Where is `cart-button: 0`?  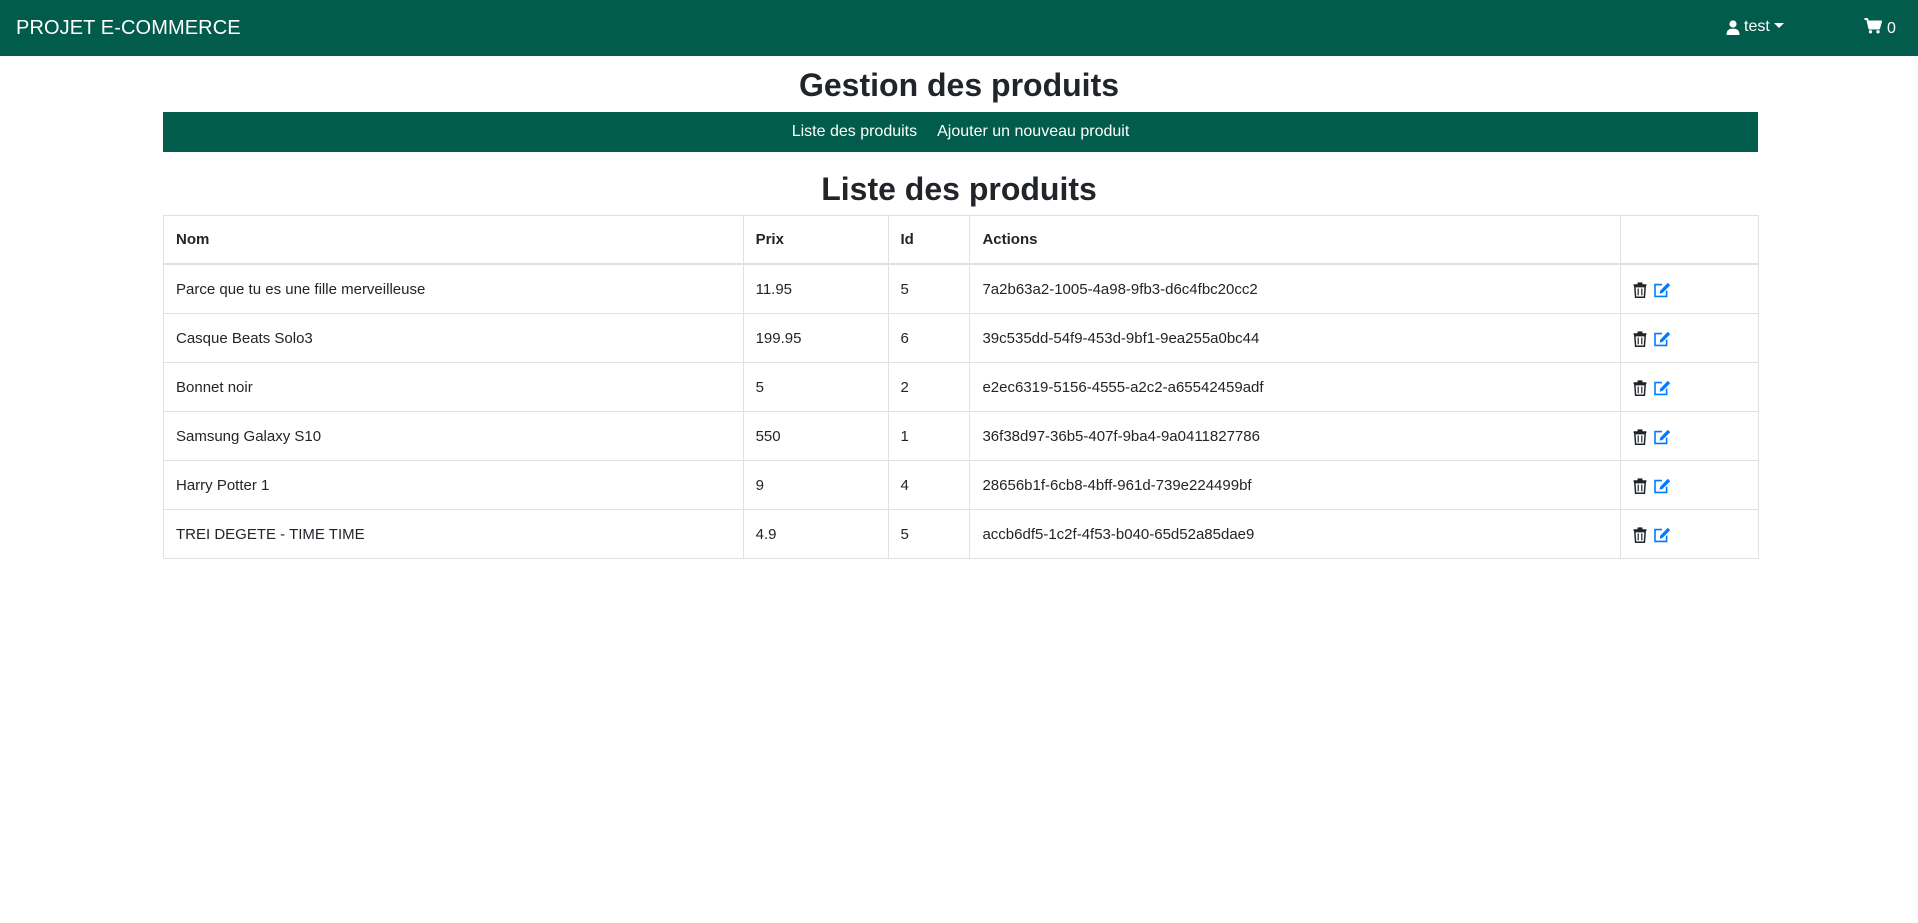
cart-button: 0 is located at coordinates (1880, 28).